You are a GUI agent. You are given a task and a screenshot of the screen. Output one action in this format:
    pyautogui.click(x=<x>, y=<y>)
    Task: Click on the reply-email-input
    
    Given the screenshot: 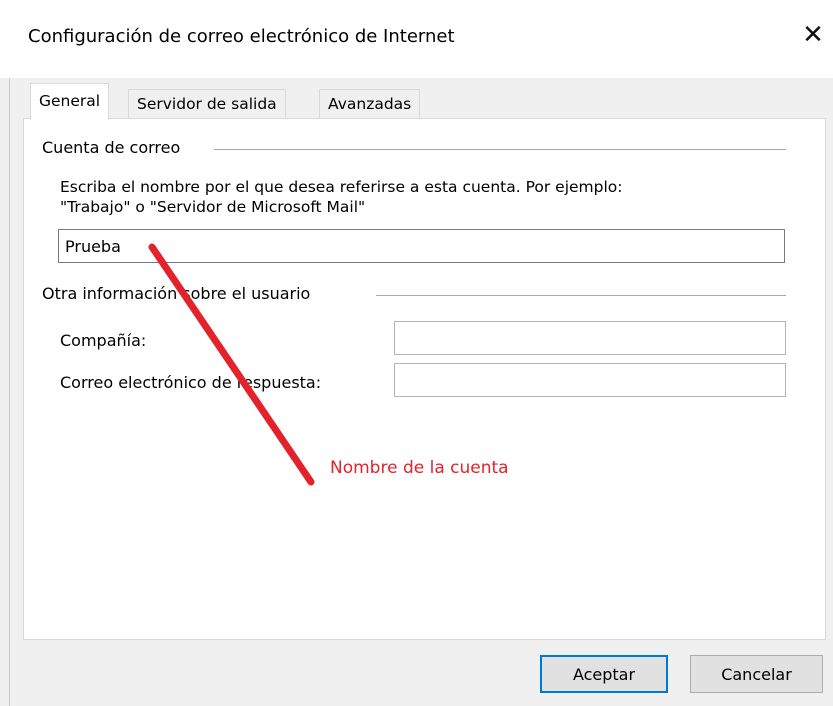 What is the action you would take?
    pyautogui.click(x=590, y=380)
    